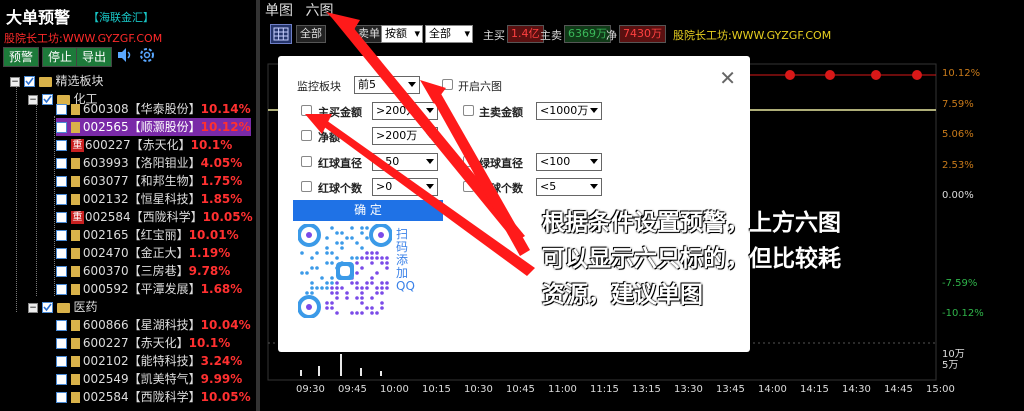 This screenshot has width=1024, height=411. What do you see at coordinates (727, 78) in the screenshot?
I see `close-icon: ✕` at bounding box center [727, 78].